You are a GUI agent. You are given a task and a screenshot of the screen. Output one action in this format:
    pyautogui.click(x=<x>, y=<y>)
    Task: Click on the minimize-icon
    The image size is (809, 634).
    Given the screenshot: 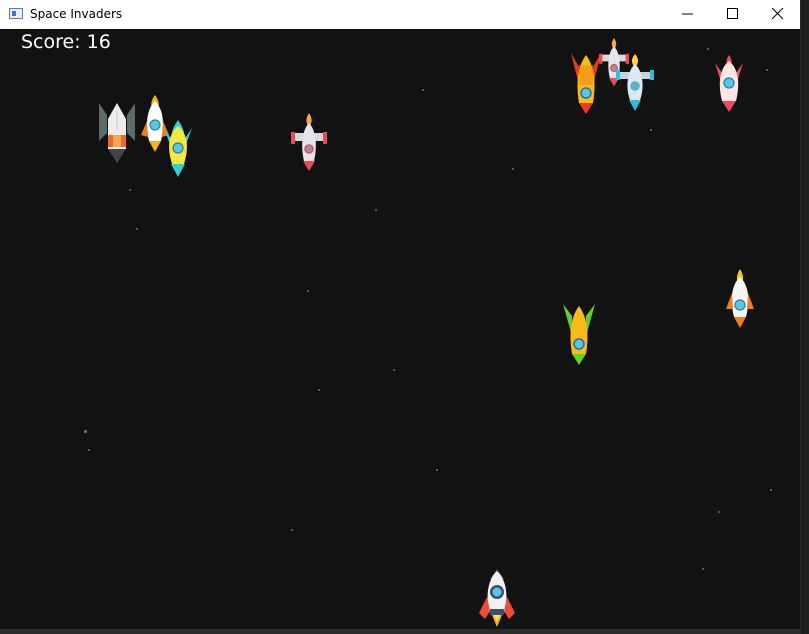 What is the action you would take?
    pyautogui.click(x=687, y=14)
    